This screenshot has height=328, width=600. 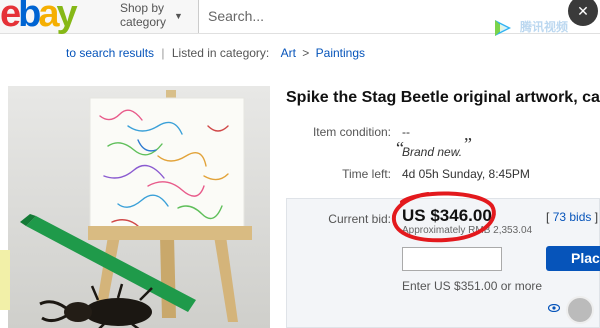 I want to click on video-watermark: 腾讯视频, so click(x=544, y=27).